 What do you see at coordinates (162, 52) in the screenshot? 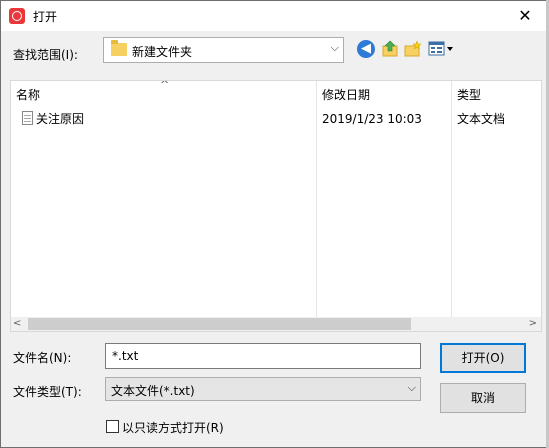
I see `lookin-value: 新建文件夹` at bounding box center [162, 52].